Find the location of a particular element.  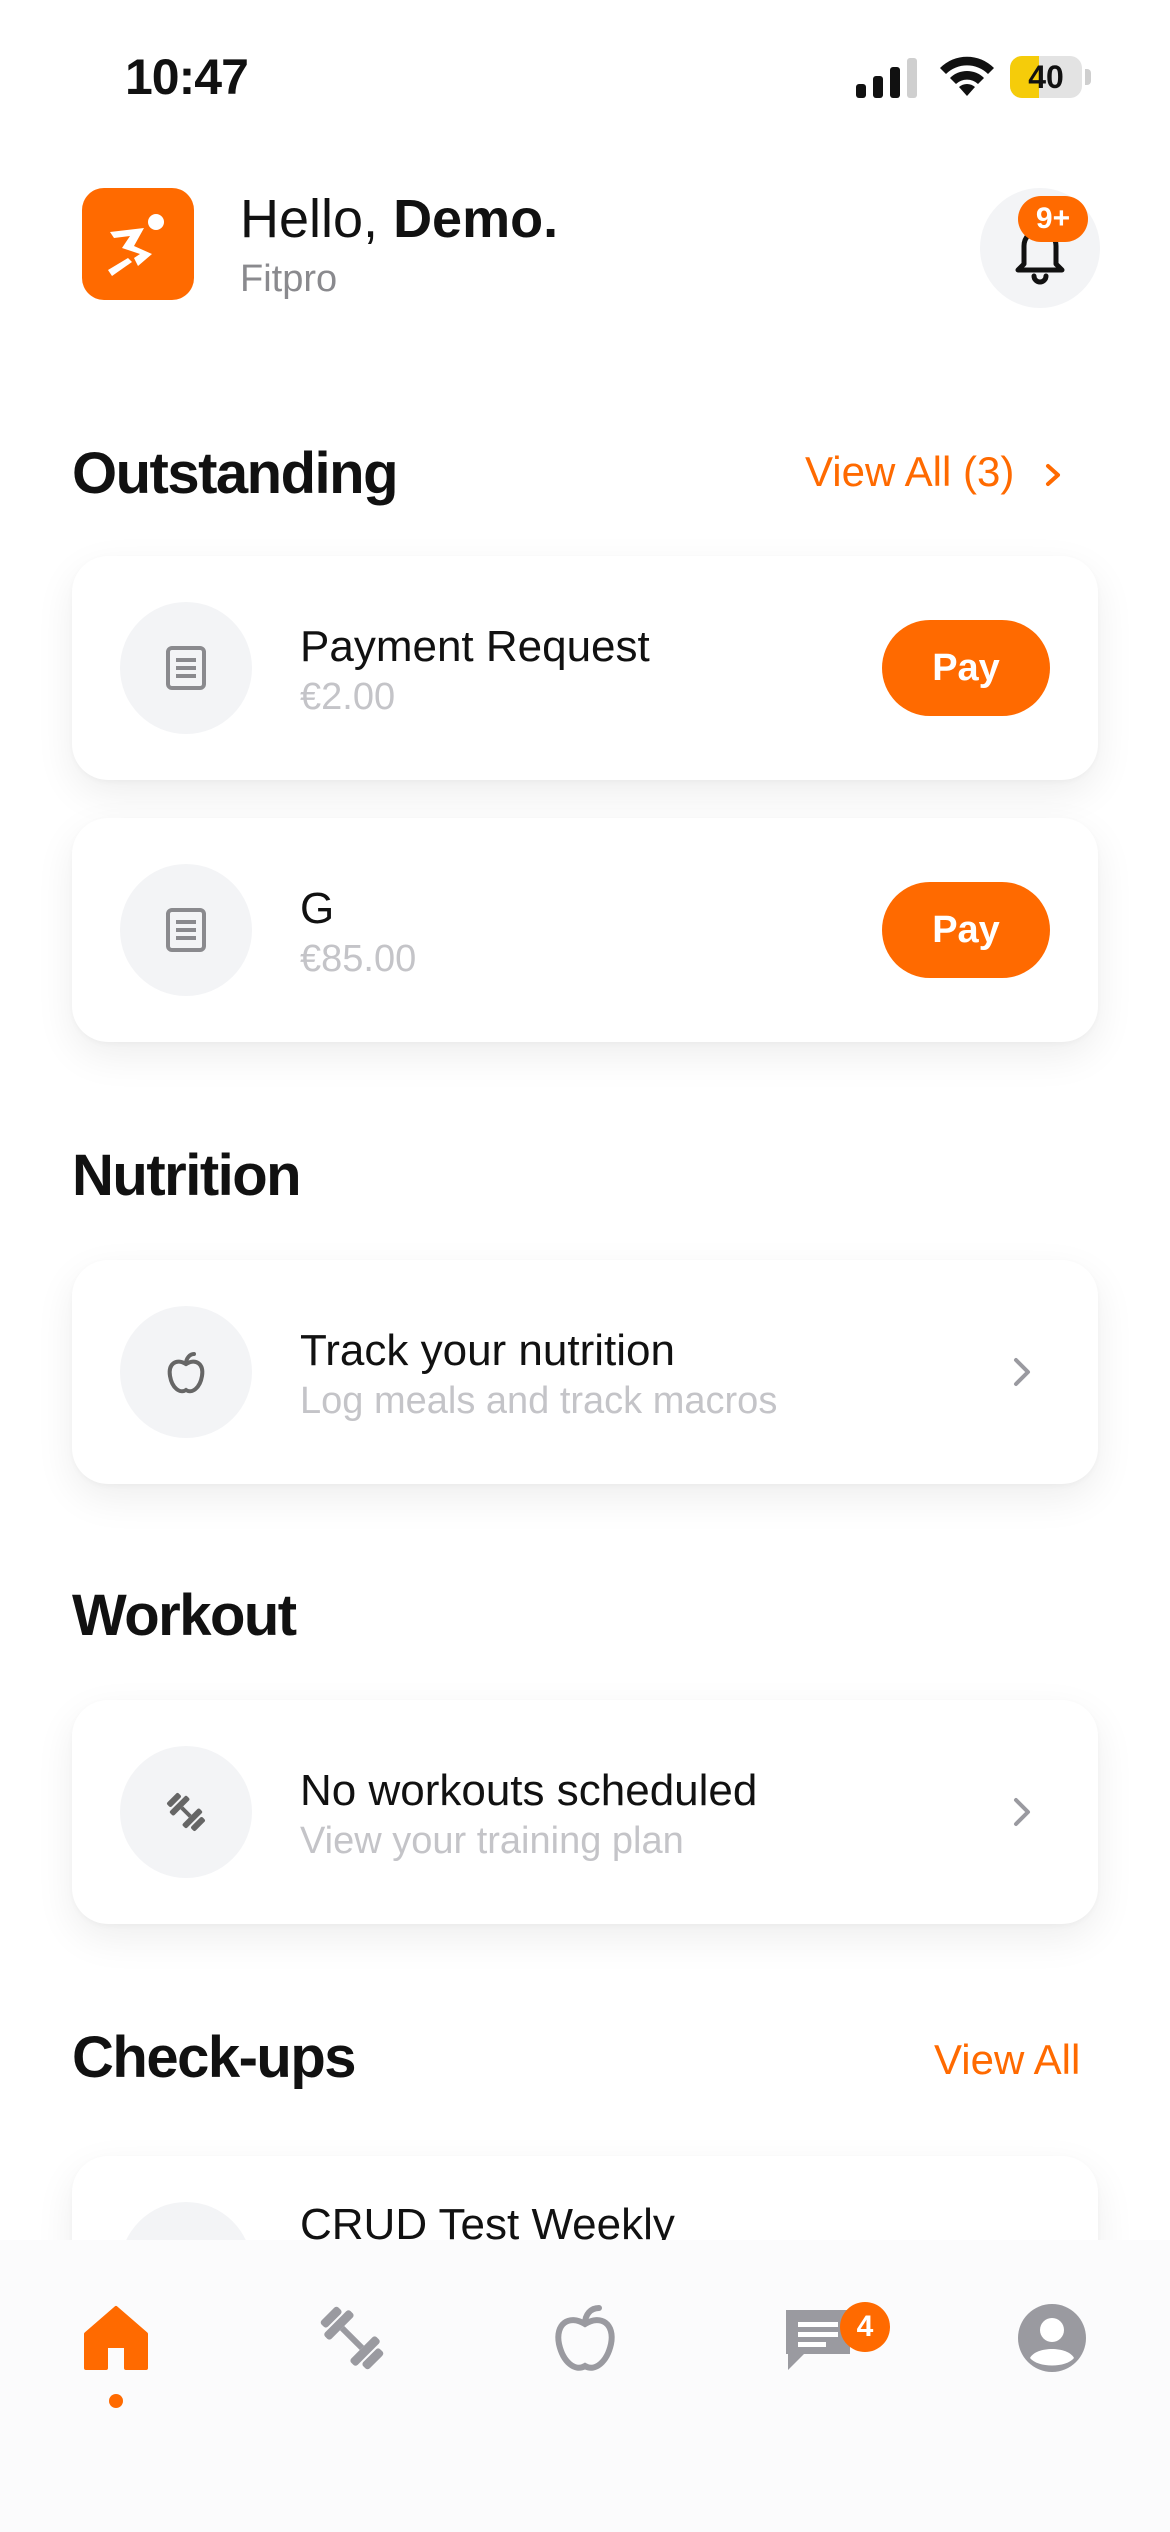

outstanding-item-title: Payment Request is located at coordinates (475, 646).